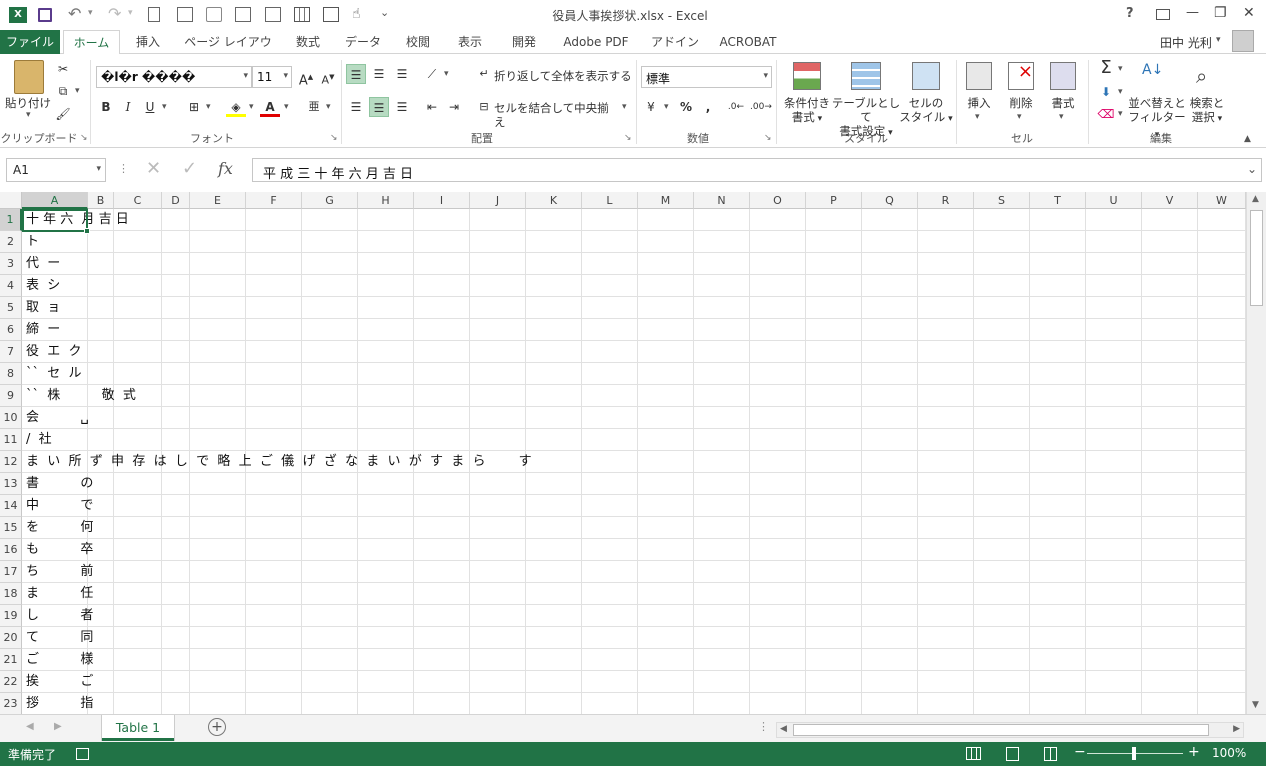 This screenshot has width=1266, height=766. I want to click on underline-button: U, so click(150, 107).